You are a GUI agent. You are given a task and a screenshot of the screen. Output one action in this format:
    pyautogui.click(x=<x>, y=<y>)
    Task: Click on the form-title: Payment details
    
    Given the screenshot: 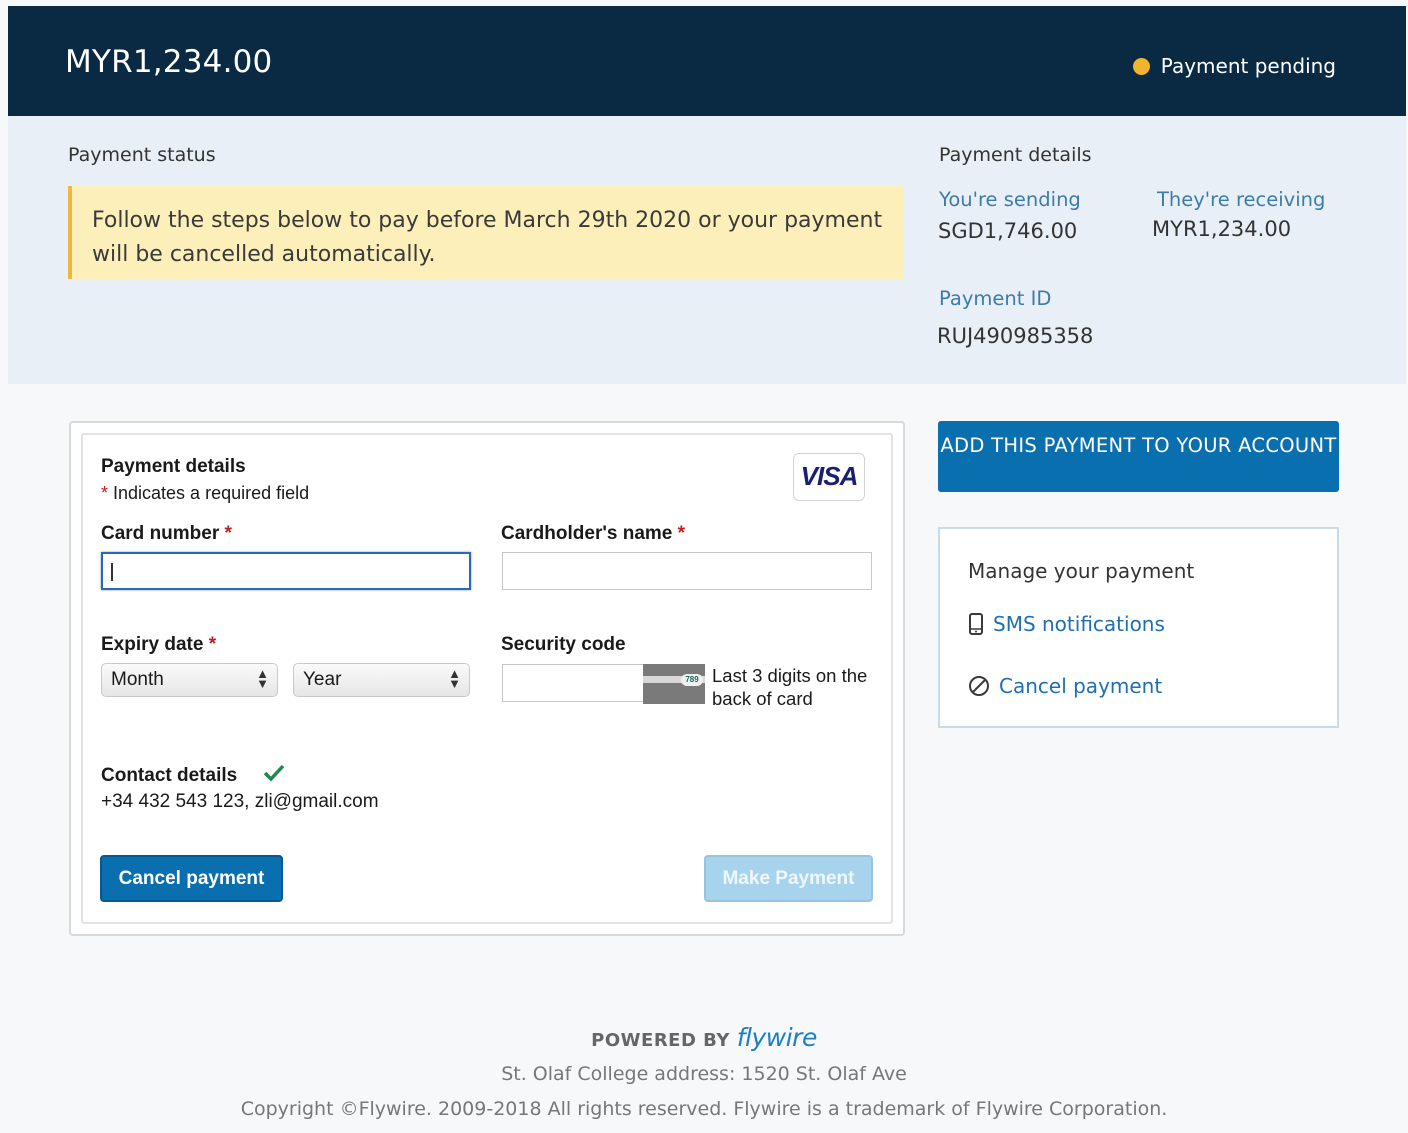 What is the action you would take?
    pyautogui.click(x=173, y=466)
    